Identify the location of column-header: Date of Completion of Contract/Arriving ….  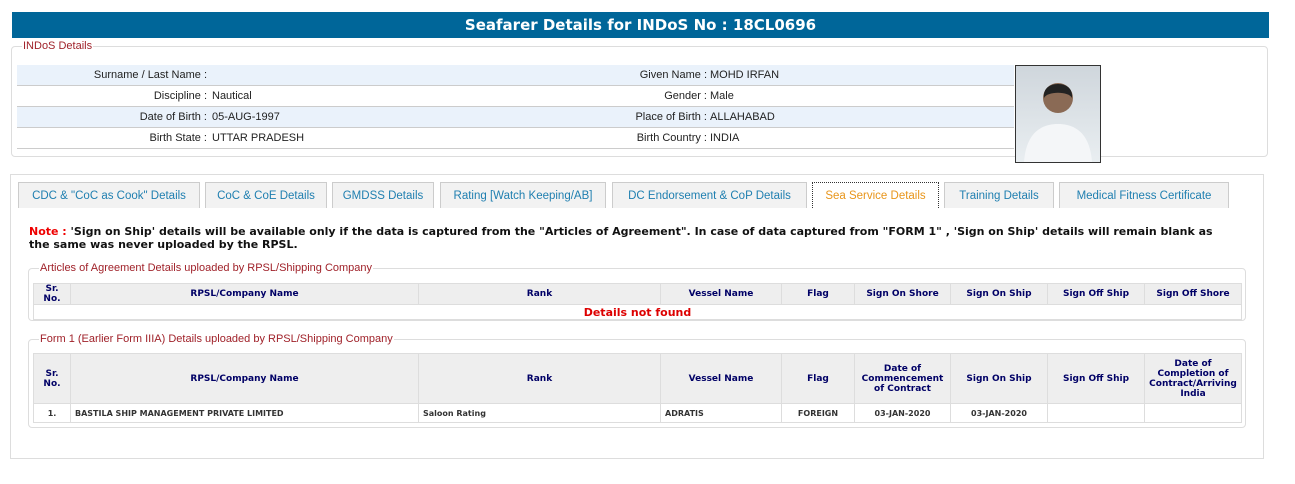
(1193, 378).